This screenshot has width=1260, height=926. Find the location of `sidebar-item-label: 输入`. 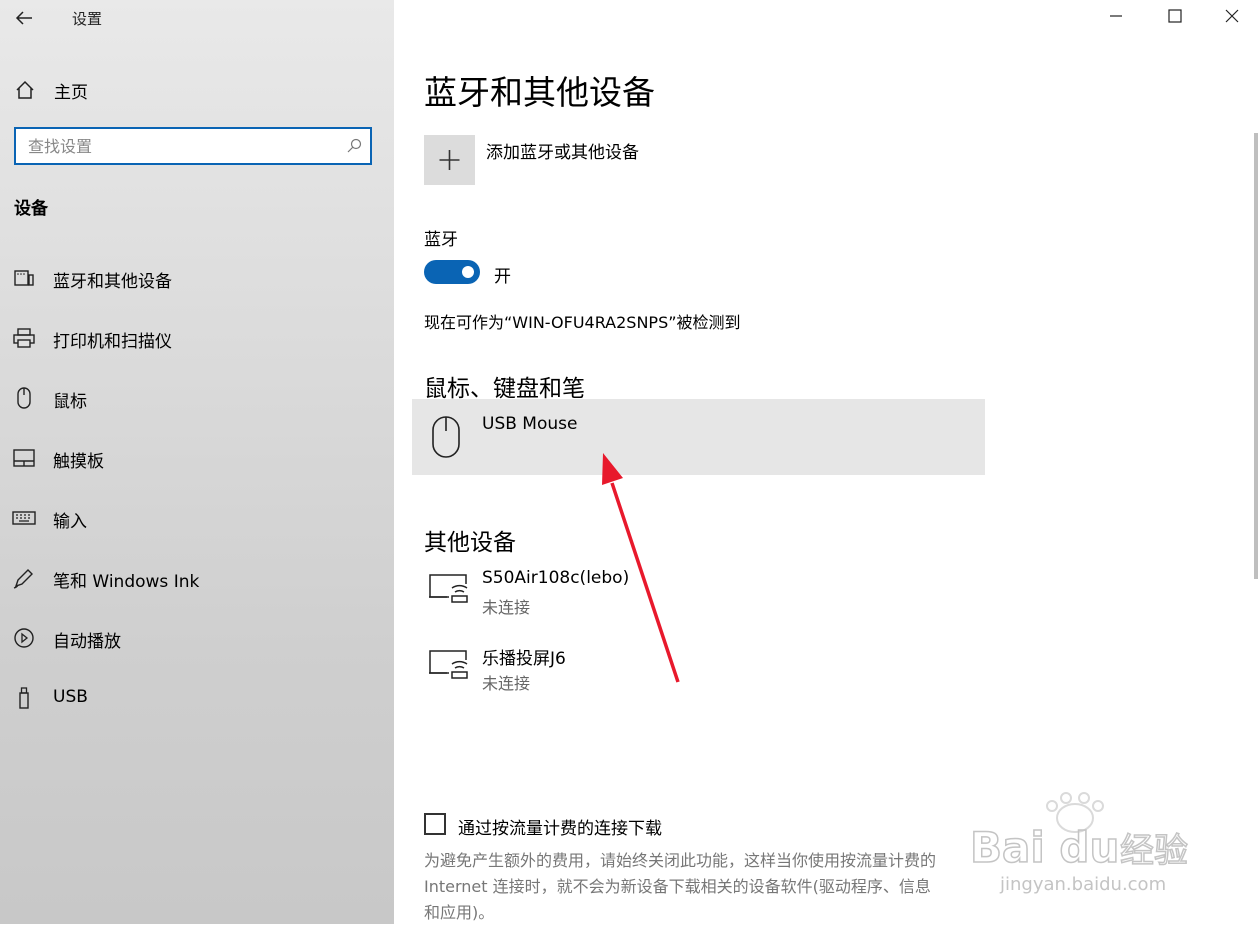

sidebar-item-label: 输入 is located at coordinates (70, 522).